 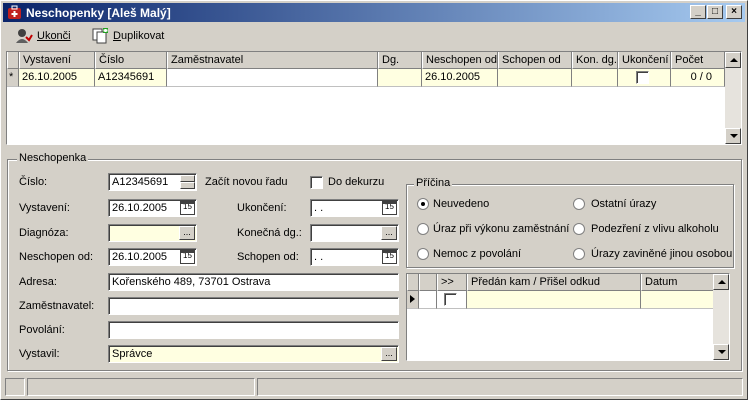 I want to click on duplicate-icon, so click(x=100, y=36).